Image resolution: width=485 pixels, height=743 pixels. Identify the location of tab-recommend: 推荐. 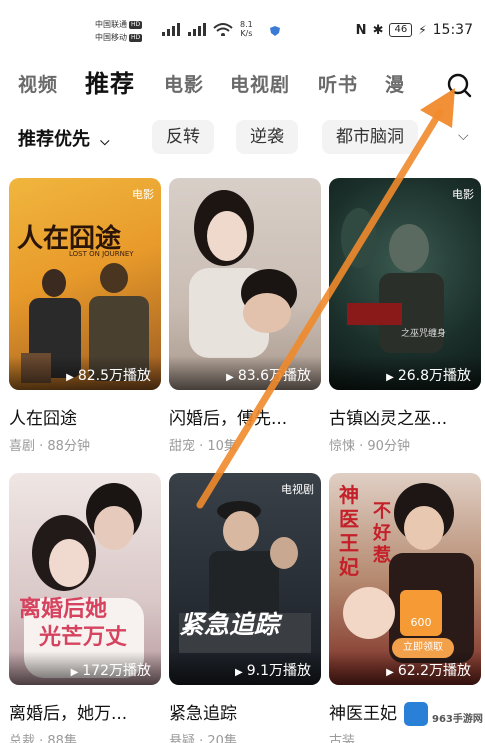
(110, 81).